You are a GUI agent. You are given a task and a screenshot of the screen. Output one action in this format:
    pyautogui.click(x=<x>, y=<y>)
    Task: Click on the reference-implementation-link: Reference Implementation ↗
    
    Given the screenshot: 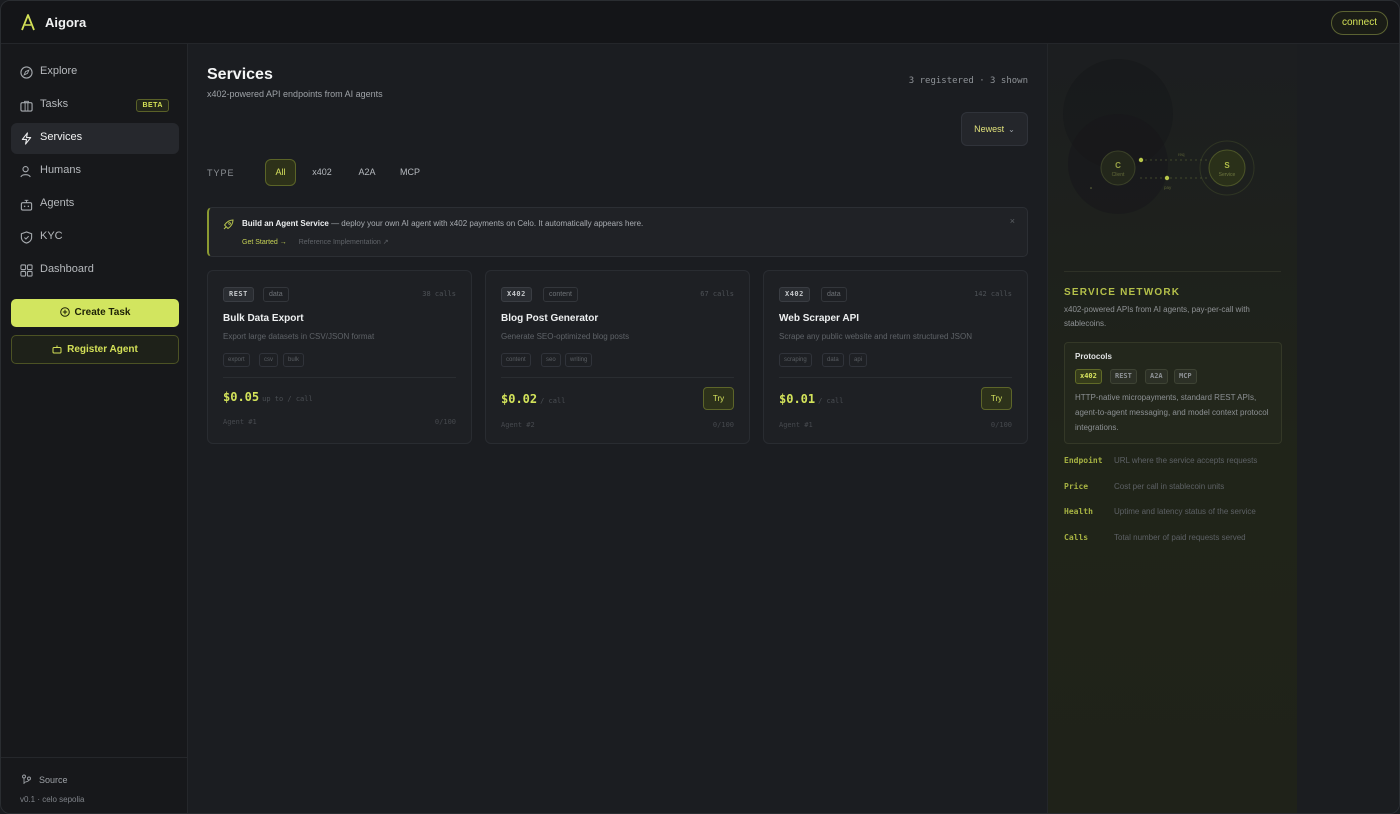 What is the action you would take?
    pyautogui.click(x=344, y=242)
    